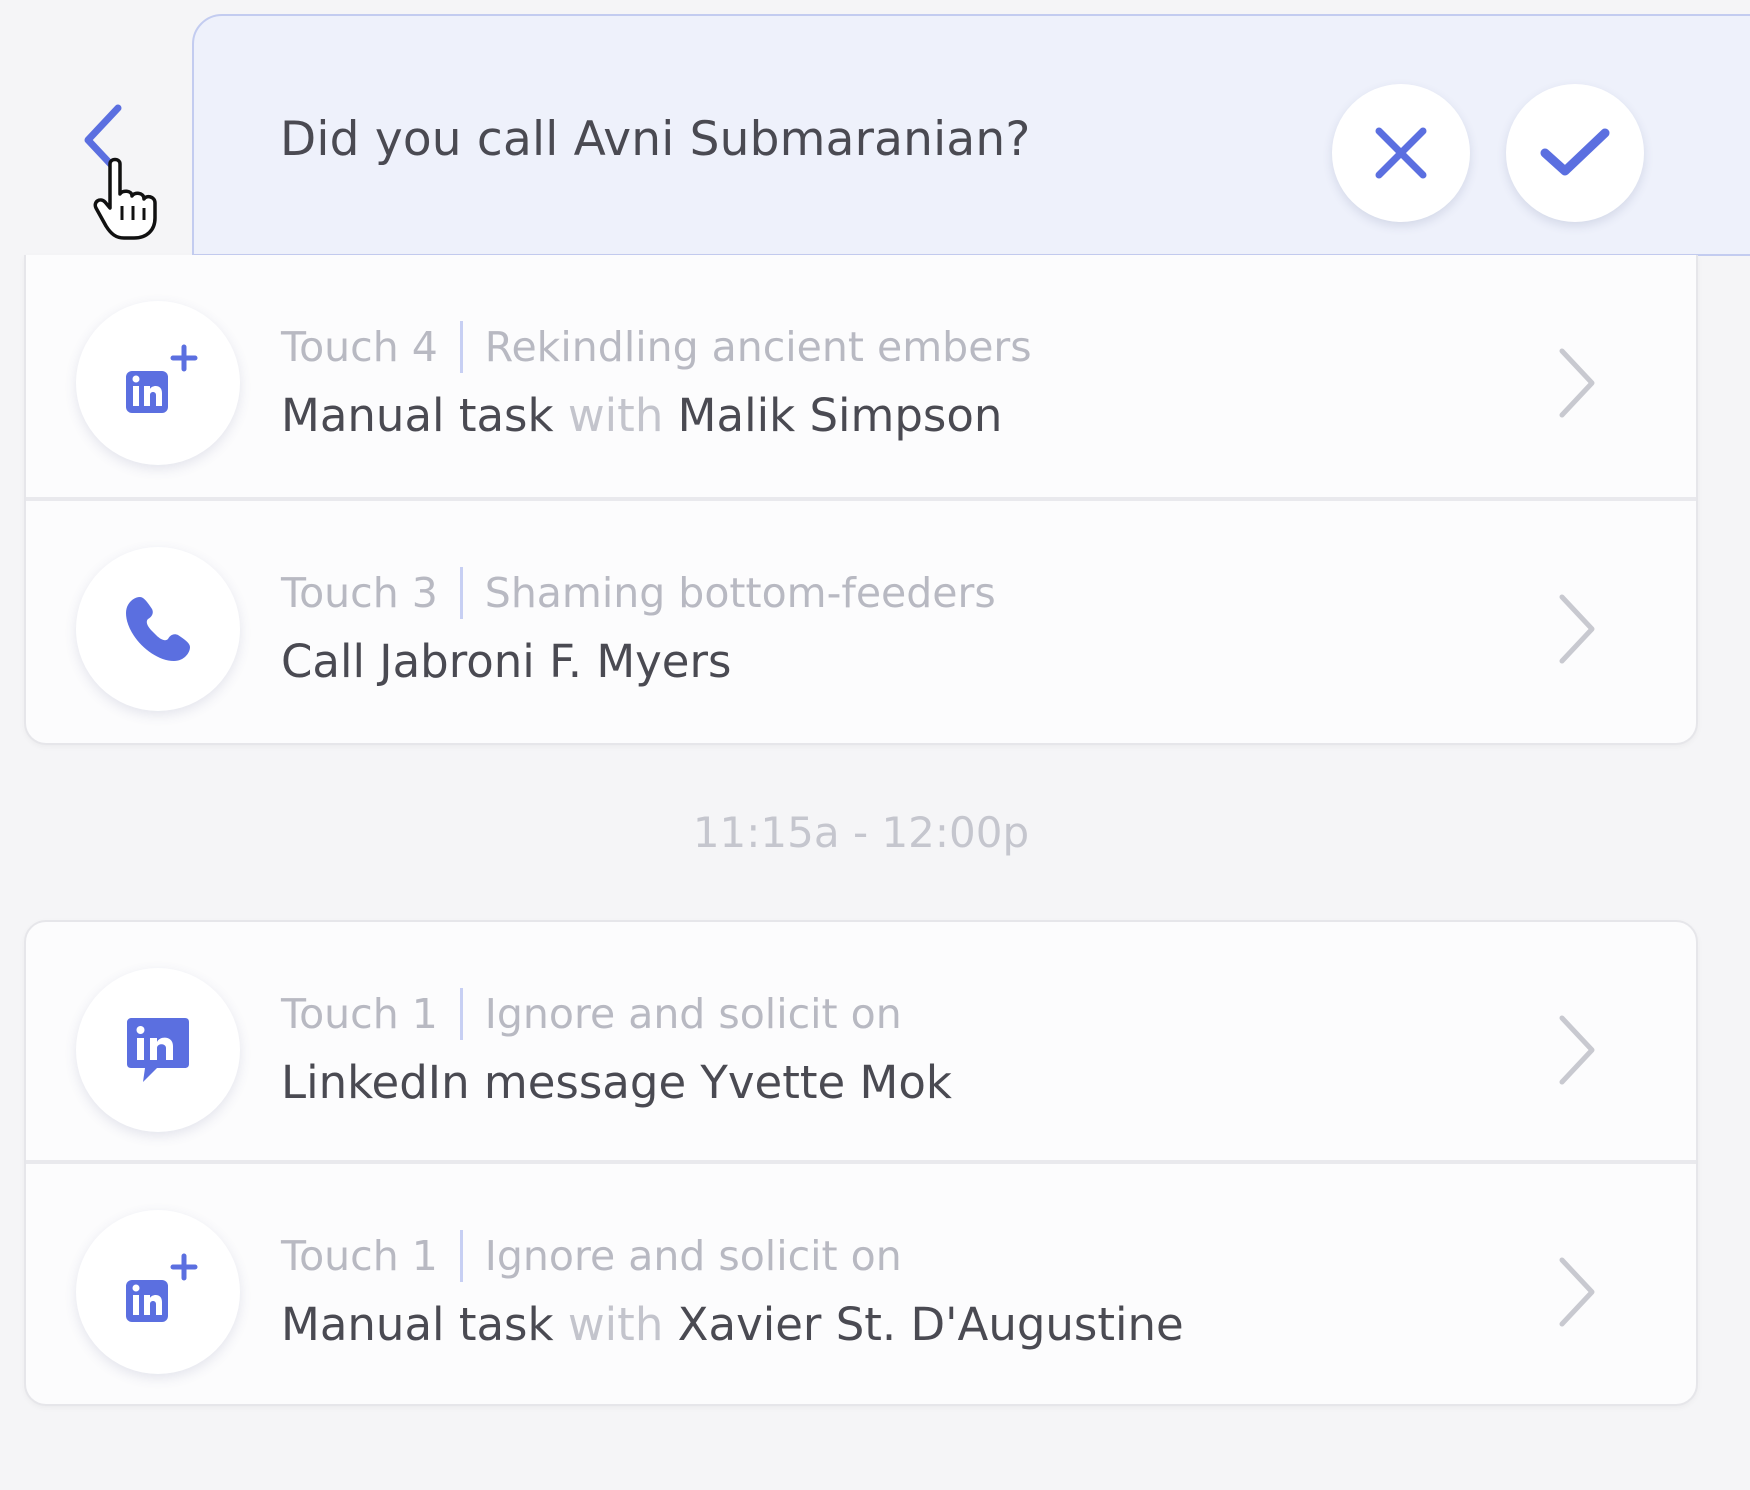  What do you see at coordinates (359, 593) in the screenshot?
I see `touch-number: Touch 3` at bounding box center [359, 593].